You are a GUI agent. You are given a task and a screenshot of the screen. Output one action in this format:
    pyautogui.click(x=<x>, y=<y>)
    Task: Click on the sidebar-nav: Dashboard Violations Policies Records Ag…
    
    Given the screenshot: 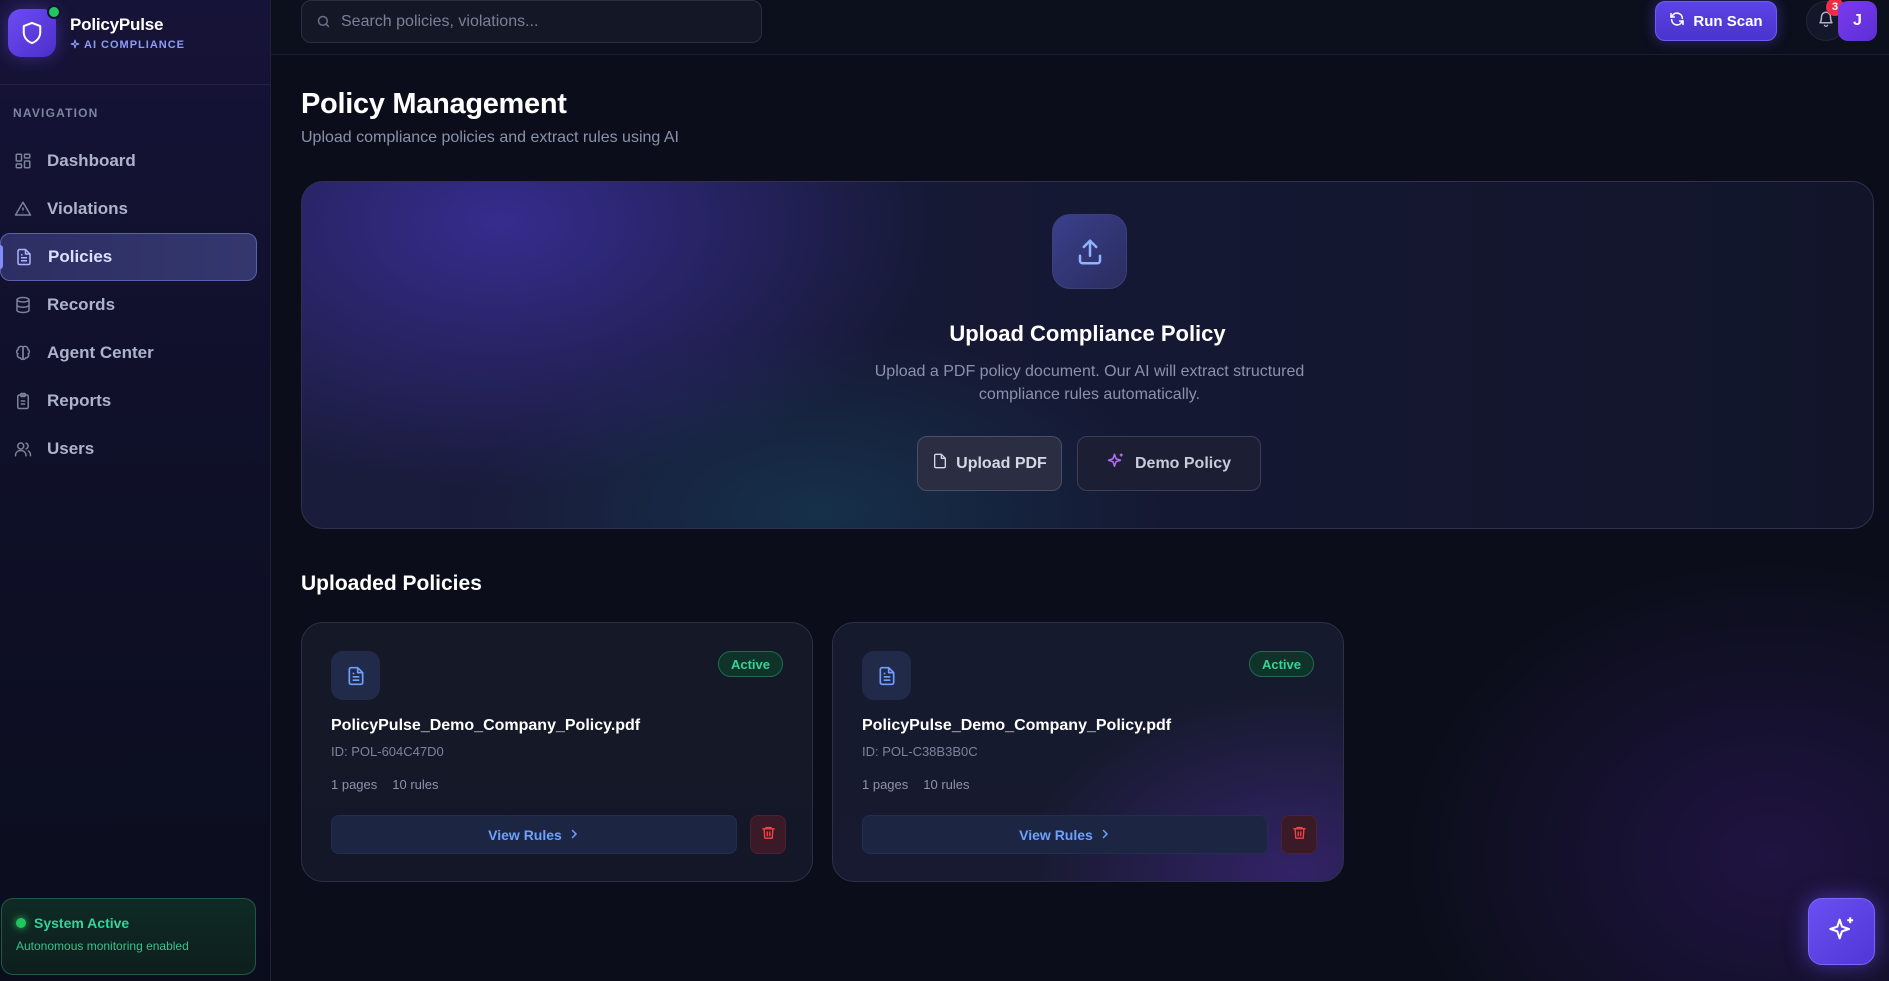 What is the action you would take?
    pyautogui.click(x=129, y=305)
    